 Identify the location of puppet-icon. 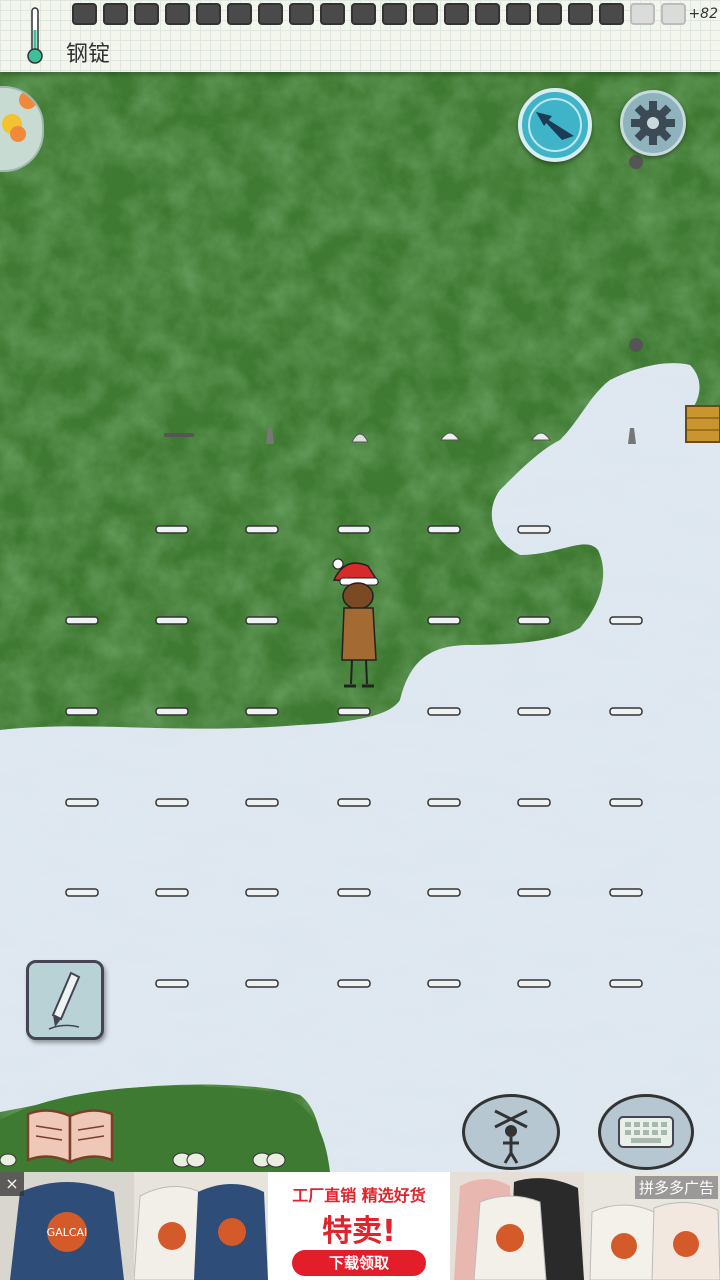
(511, 1136).